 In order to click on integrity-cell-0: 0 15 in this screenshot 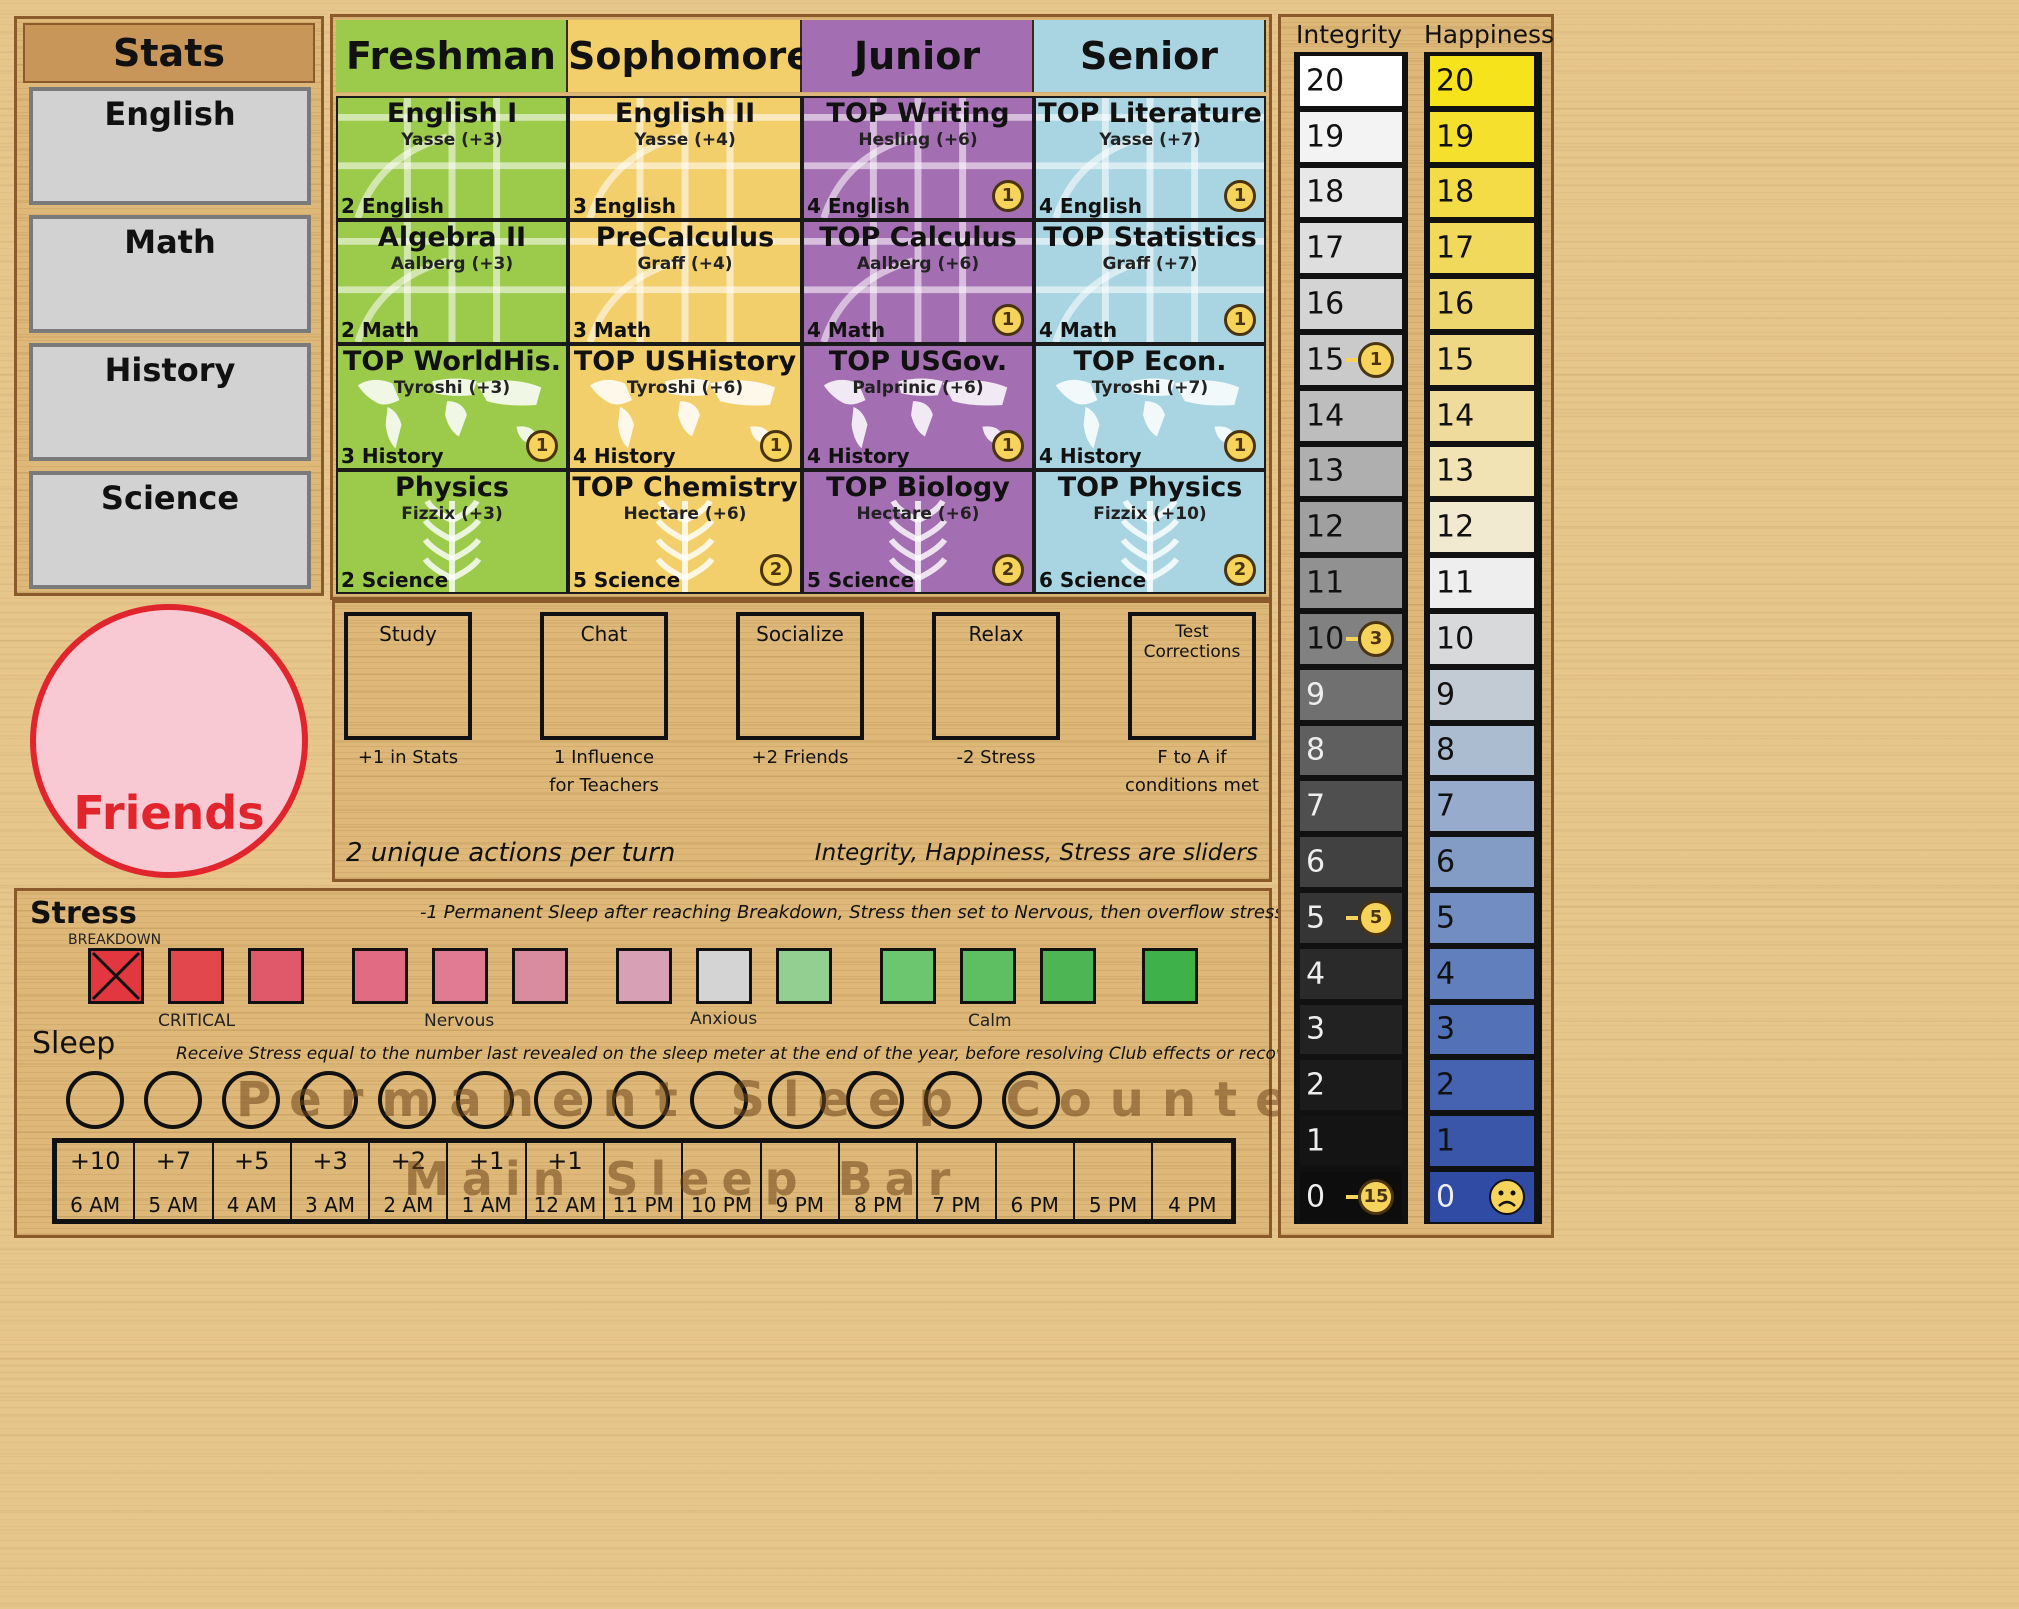, I will do `click(1351, 1197)`.